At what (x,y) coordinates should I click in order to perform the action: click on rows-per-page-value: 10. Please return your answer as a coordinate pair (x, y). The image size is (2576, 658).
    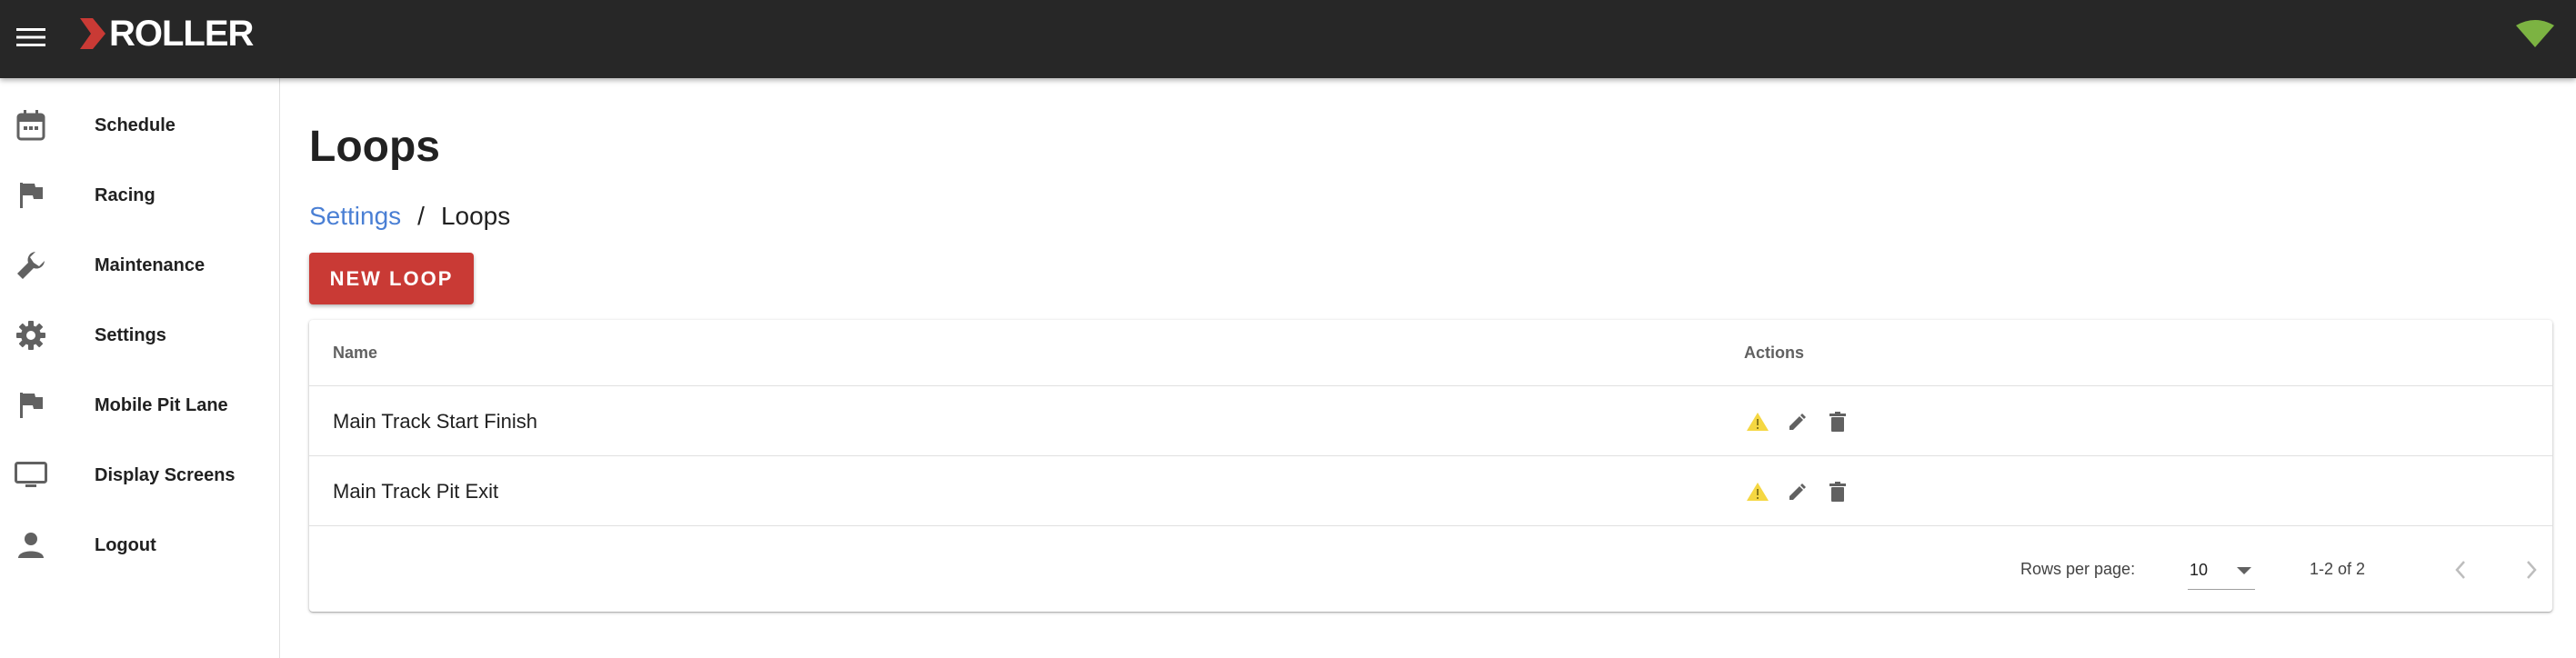
    Looking at the image, I should click on (2199, 570).